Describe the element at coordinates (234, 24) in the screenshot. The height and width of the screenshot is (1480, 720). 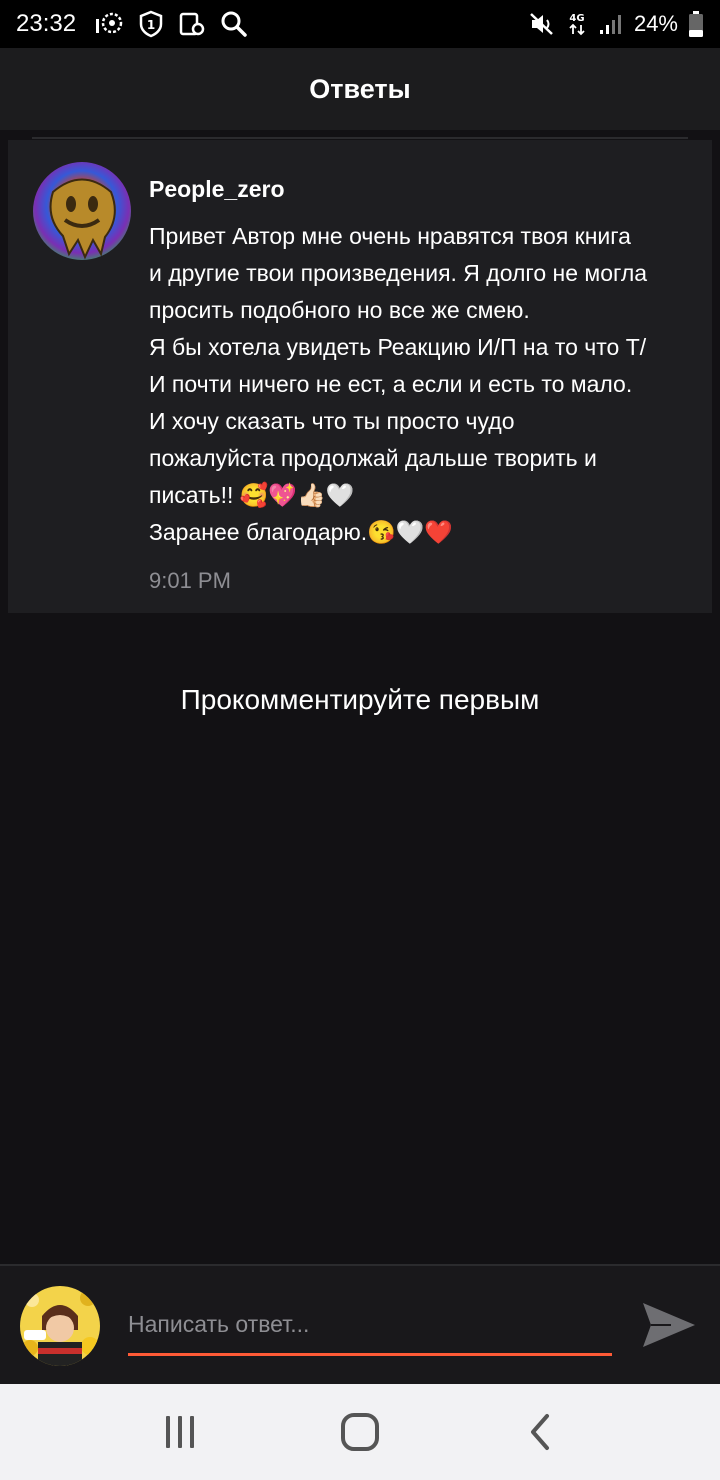
I see `search-icon` at that location.